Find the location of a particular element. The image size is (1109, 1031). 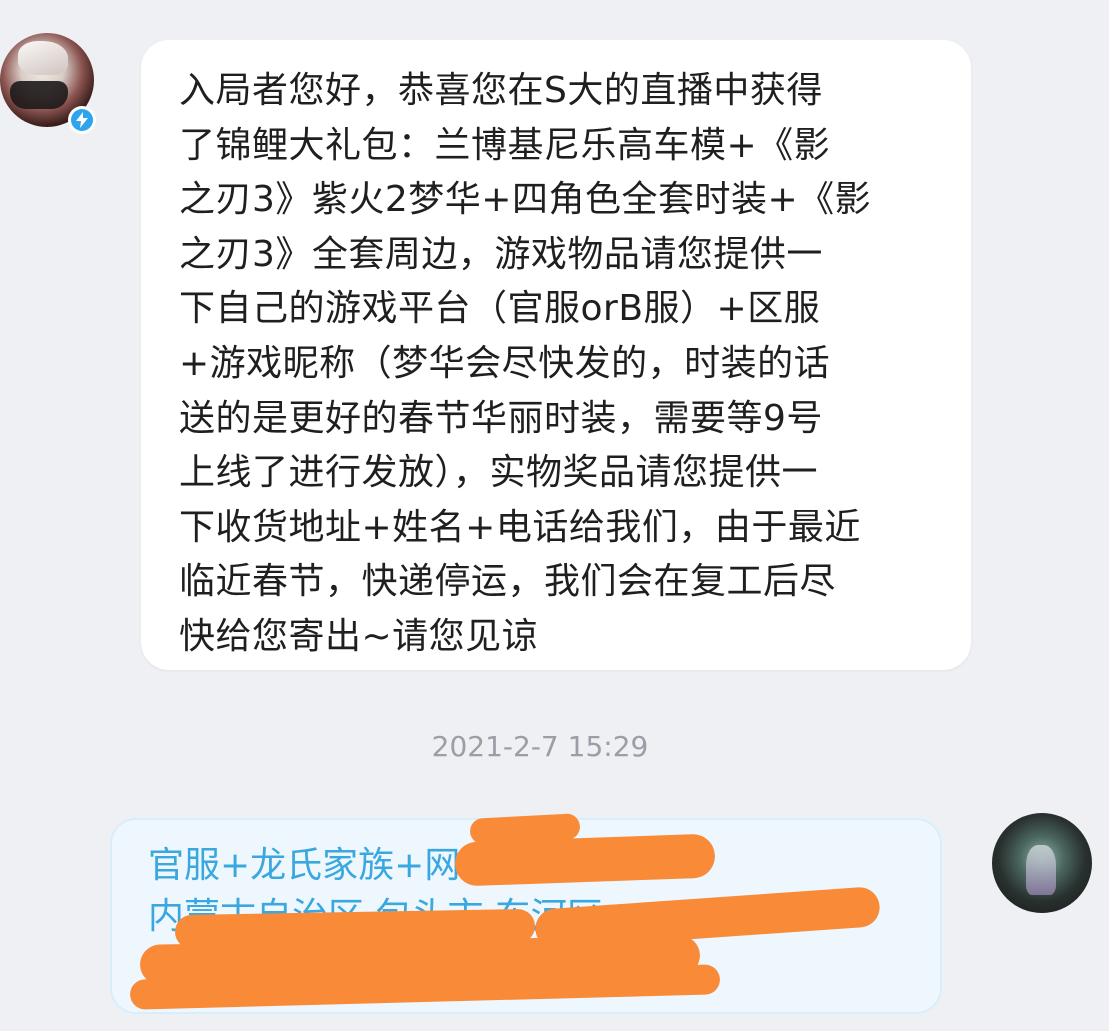

lightning-badge-icon is located at coordinates (82, 120).